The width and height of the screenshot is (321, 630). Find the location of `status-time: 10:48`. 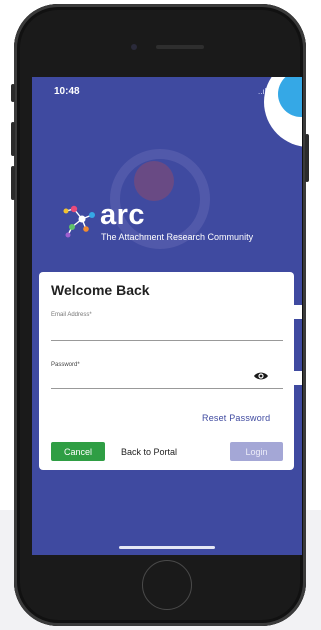

status-time: 10:48 is located at coordinates (67, 91).